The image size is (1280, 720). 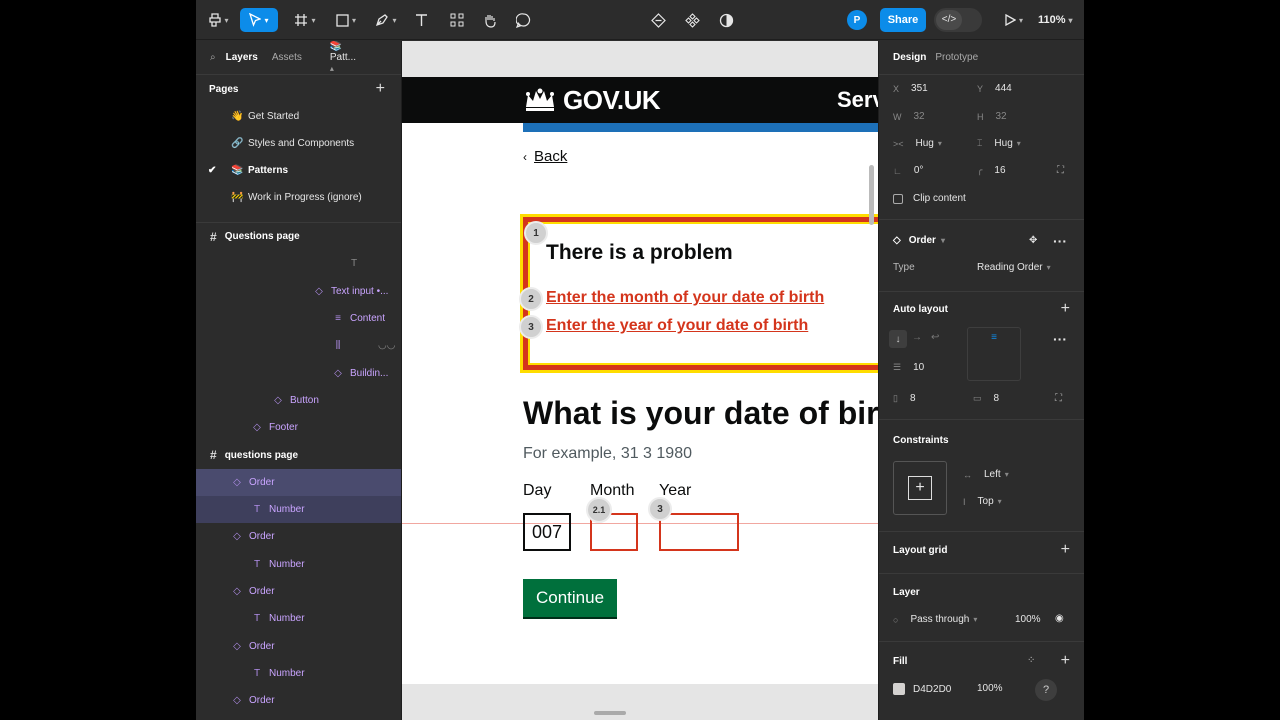 I want to click on day-input: 007, so click(x=547, y=532).